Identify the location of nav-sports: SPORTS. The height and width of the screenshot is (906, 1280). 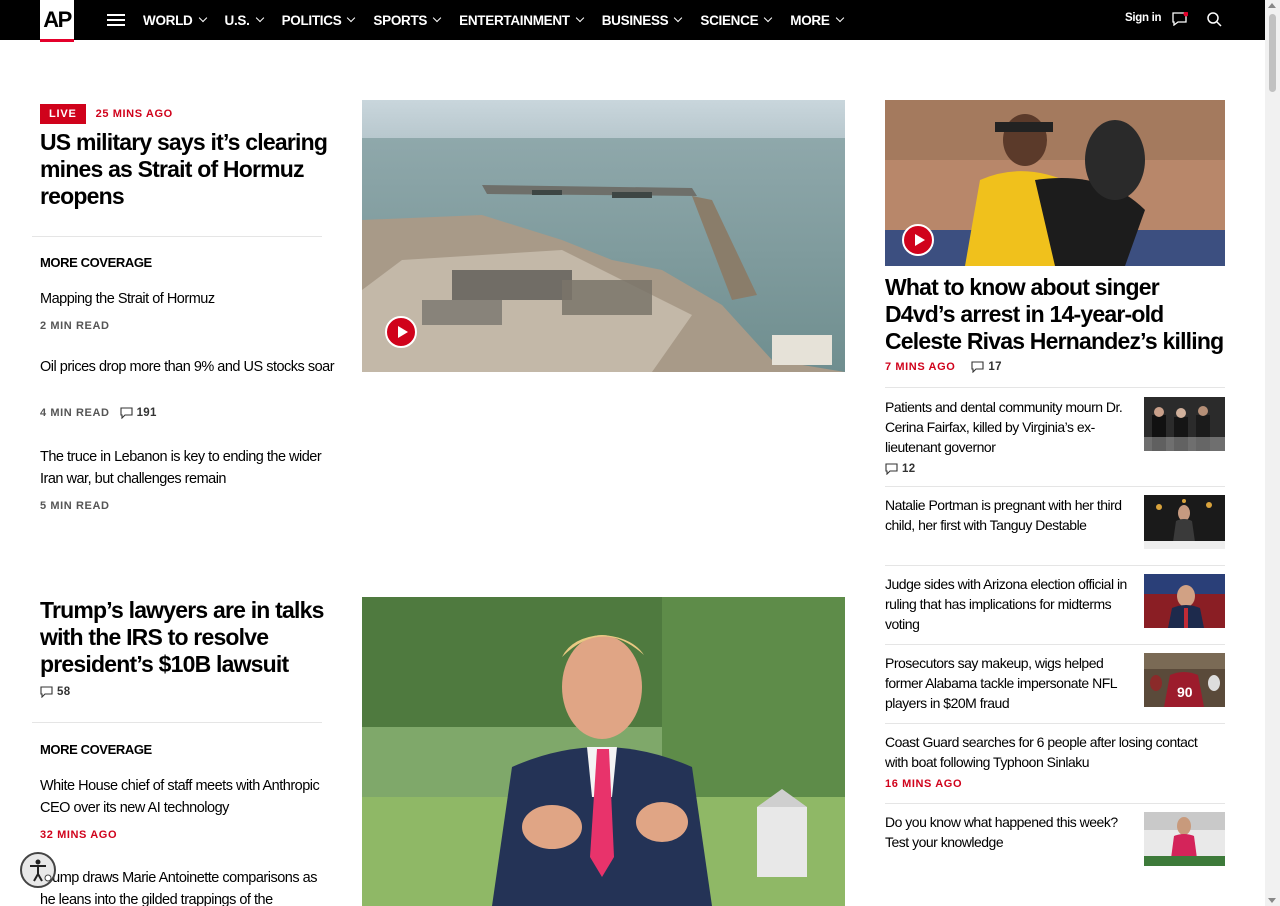
(407, 20).